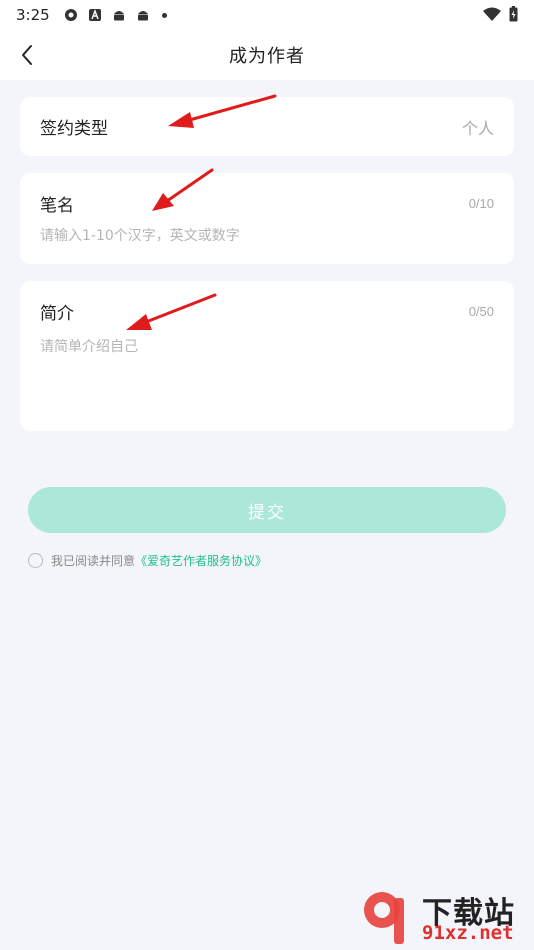 The width and height of the screenshot is (534, 950). Describe the element at coordinates (267, 15) in the screenshot. I see `status-bar: 3:25` at that location.